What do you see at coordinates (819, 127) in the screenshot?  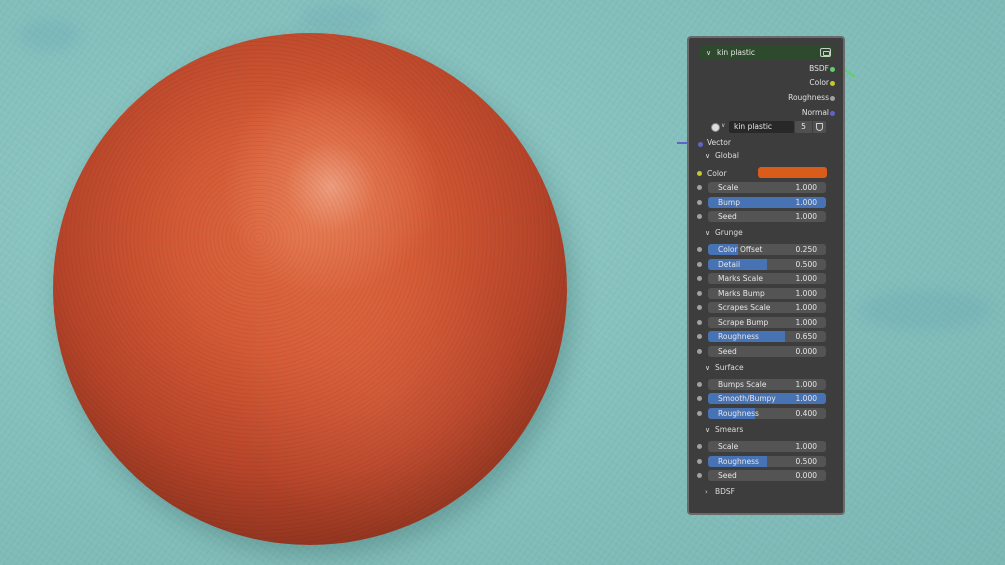 I see `fake-user-shield-icon` at bounding box center [819, 127].